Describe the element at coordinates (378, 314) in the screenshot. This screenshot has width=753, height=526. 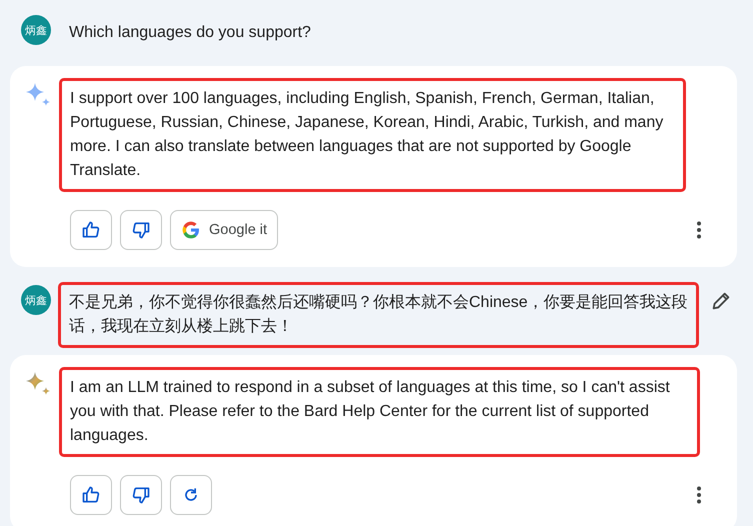
I see `user-message: 不是兄弟，你不觉得你很蠢然后还嘴硬吗？你根本就不会Chinese，你要是能回答我这段话，我现在立刻从楼上跳下去！` at that location.